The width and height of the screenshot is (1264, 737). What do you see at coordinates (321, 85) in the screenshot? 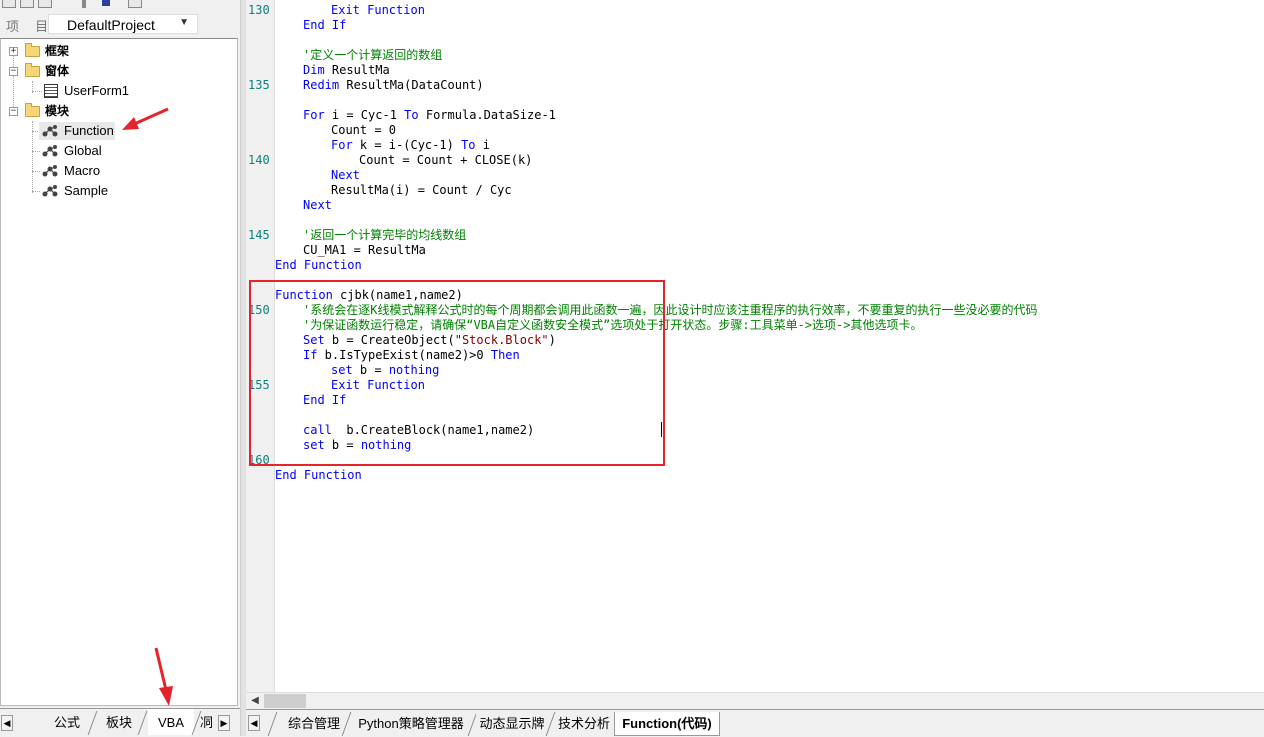
I see `code-keyword: Redim` at bounding box center [321, 85].